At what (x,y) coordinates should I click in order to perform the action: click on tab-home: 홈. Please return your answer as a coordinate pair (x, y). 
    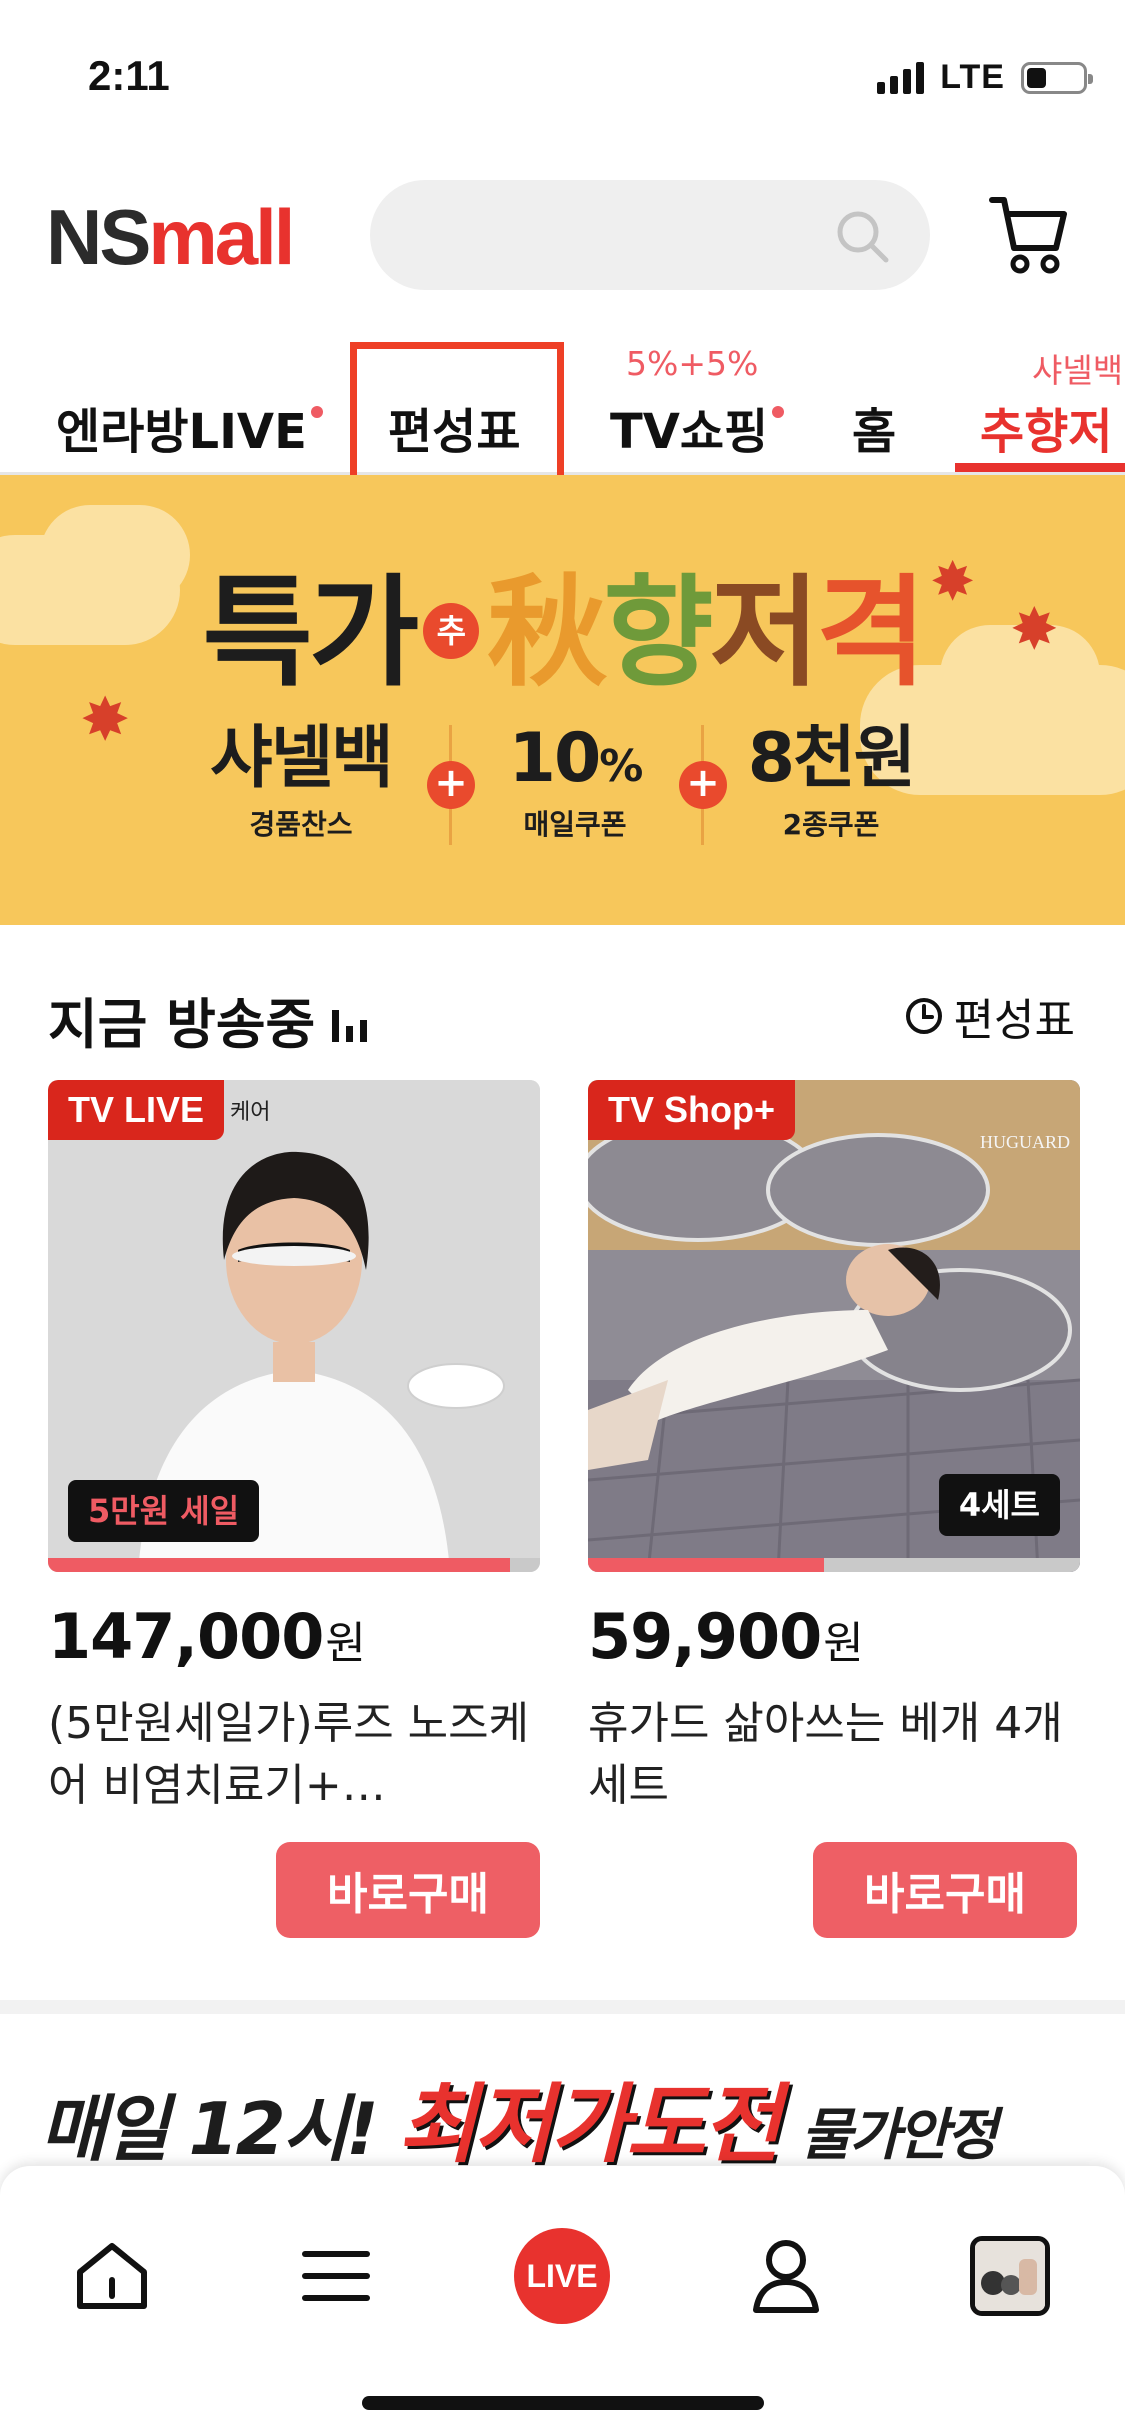
    Looking at the image, I should click on (874, 427).